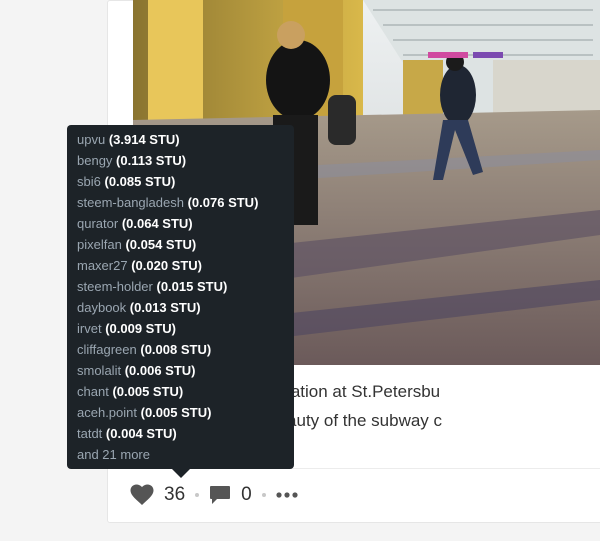 The height and width of the screenshot is (541, 600). I want to click on voter-amount: (3.914 STU), so click(144, 139).